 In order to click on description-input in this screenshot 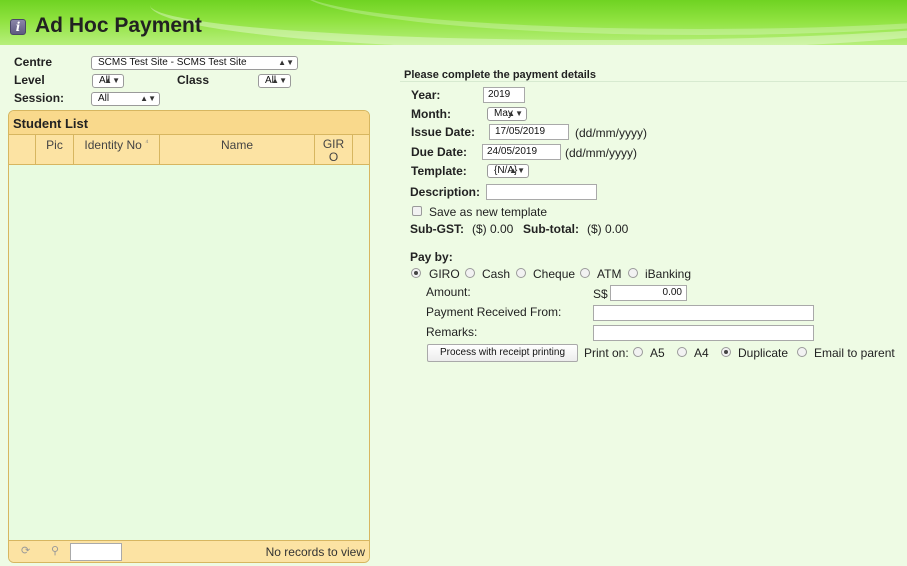, I will do `click(541, 192)`.